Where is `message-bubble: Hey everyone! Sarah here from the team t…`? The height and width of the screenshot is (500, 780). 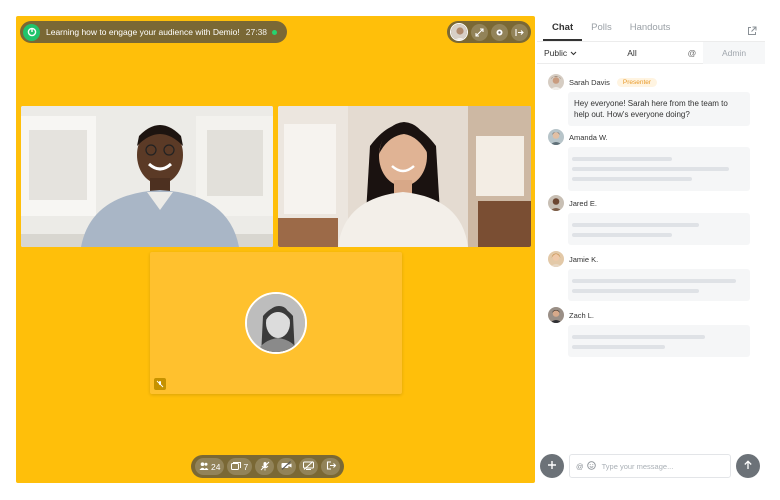
message-bubble: Hey everyone! Sarah here from the team t… is located at coordinates (659, 109).